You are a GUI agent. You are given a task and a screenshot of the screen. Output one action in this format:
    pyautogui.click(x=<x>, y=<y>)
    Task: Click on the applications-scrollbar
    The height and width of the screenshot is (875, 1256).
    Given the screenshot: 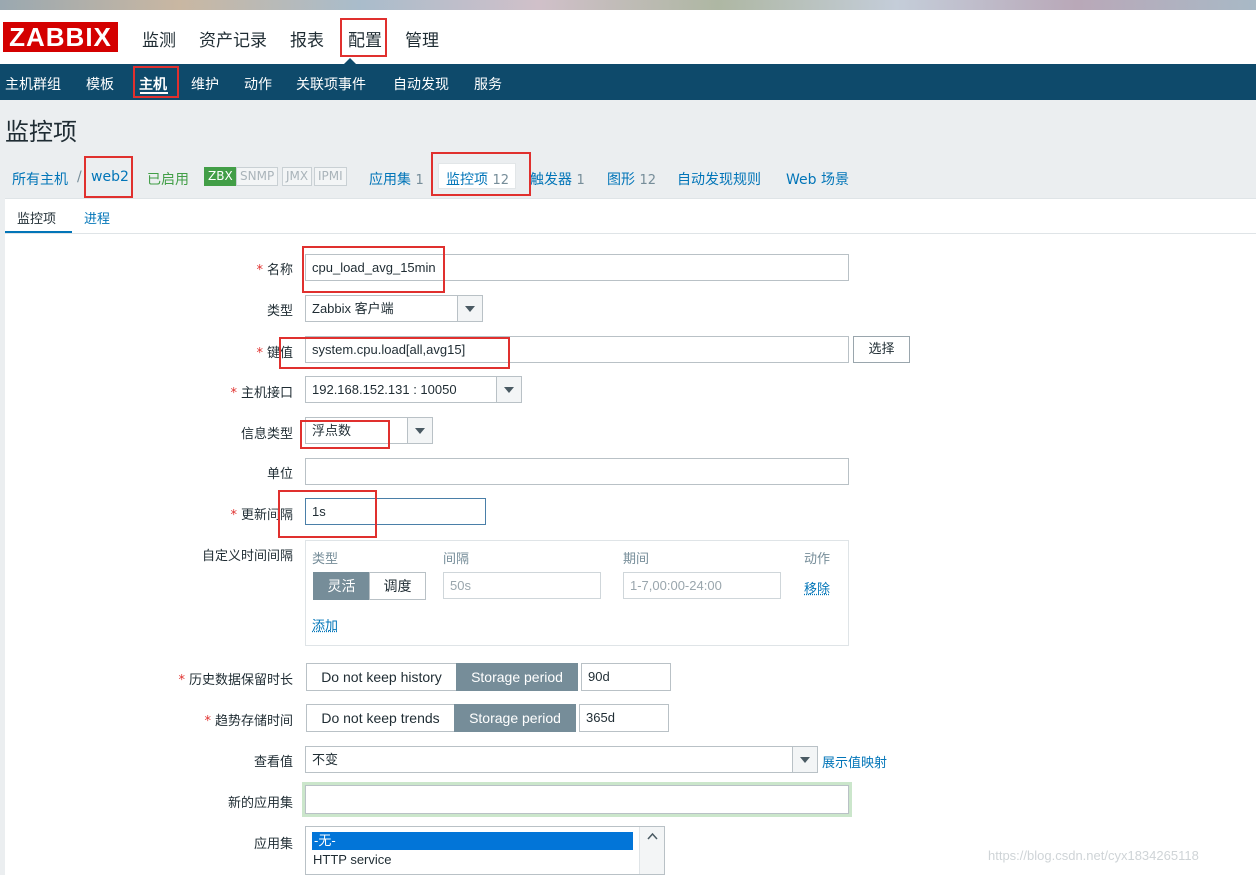 What is the action you would take?
    pyautogui.click(x=651, y=850)
    